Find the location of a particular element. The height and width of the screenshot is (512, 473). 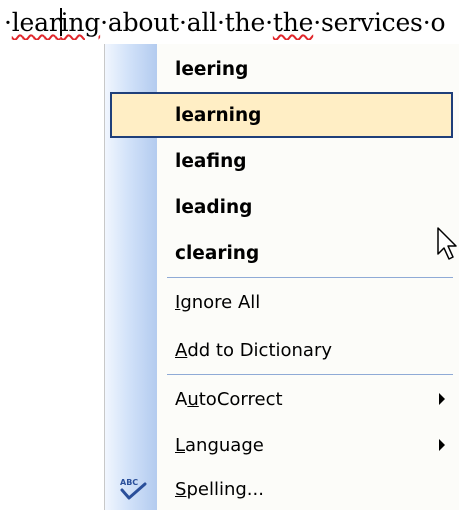

suggestion-leering: leering is located at coordinates (282, 69).